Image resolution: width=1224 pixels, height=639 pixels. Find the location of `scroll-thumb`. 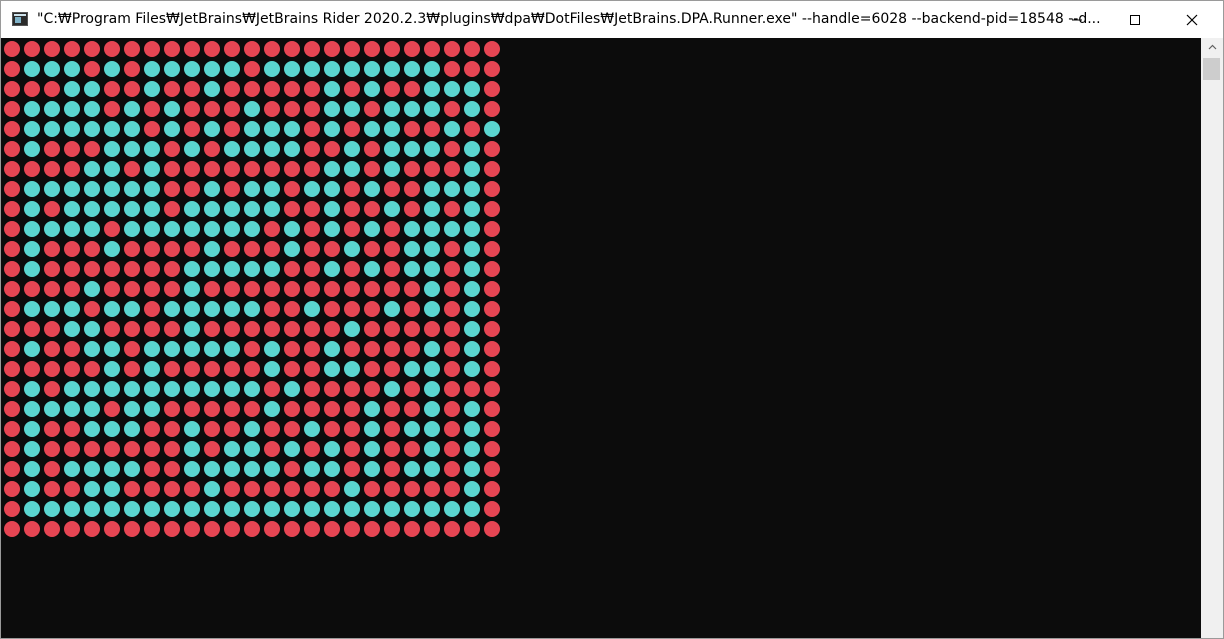

scroll-thumb is located at coordinates (1211, 69).